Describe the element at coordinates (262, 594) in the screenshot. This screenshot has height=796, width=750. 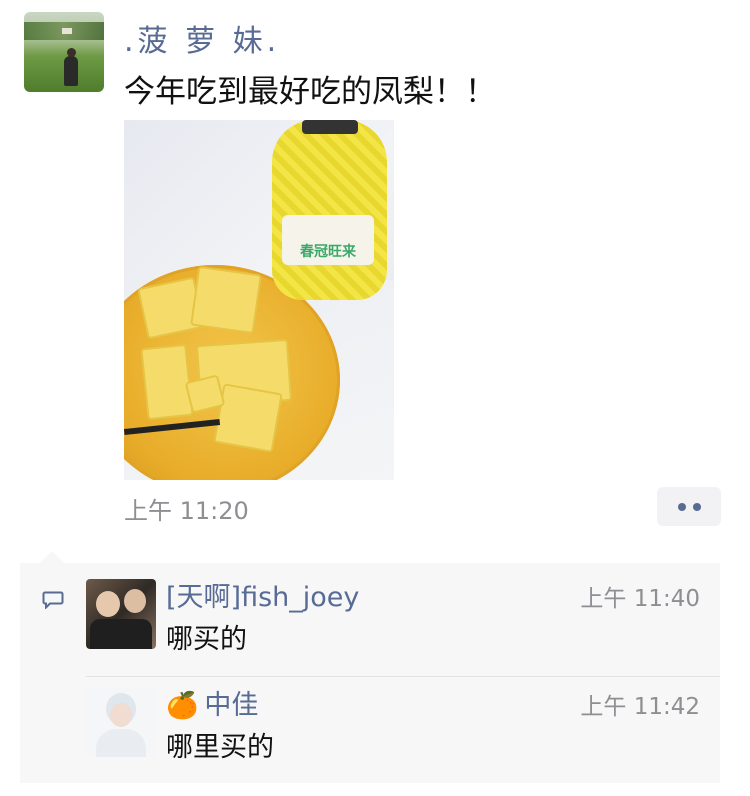
I see `commenter-name: [天啊]fish_joey` at that location.